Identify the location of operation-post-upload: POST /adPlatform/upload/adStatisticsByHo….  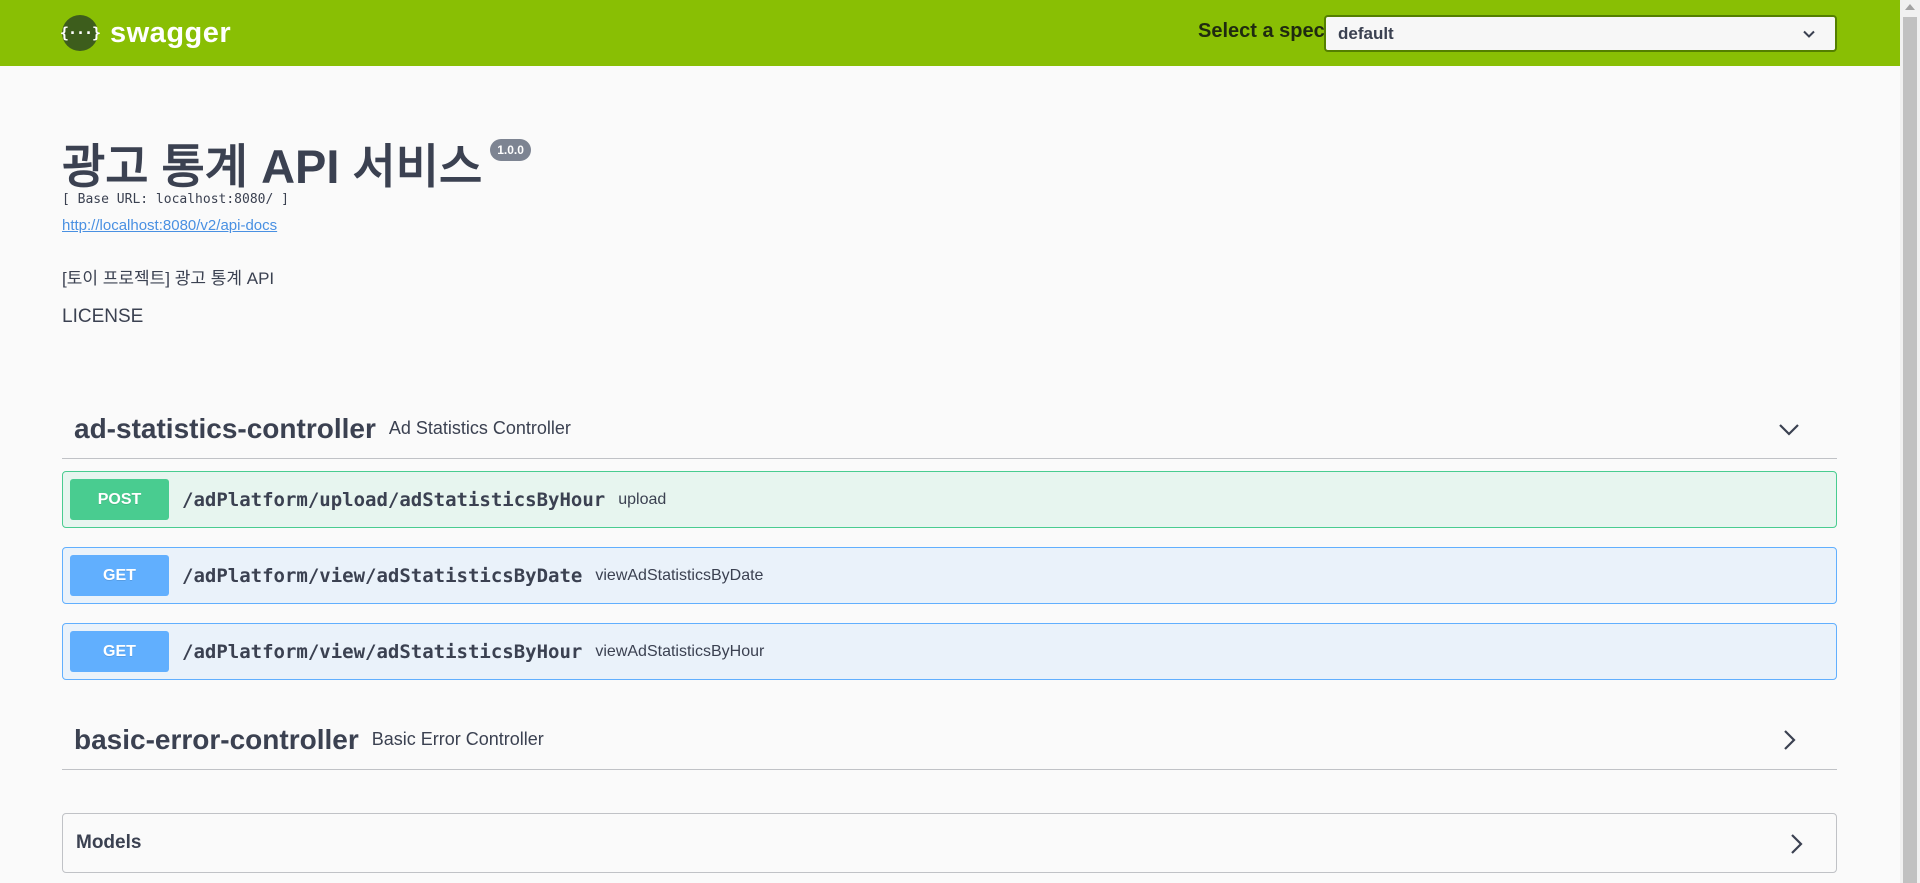
(949, 499).